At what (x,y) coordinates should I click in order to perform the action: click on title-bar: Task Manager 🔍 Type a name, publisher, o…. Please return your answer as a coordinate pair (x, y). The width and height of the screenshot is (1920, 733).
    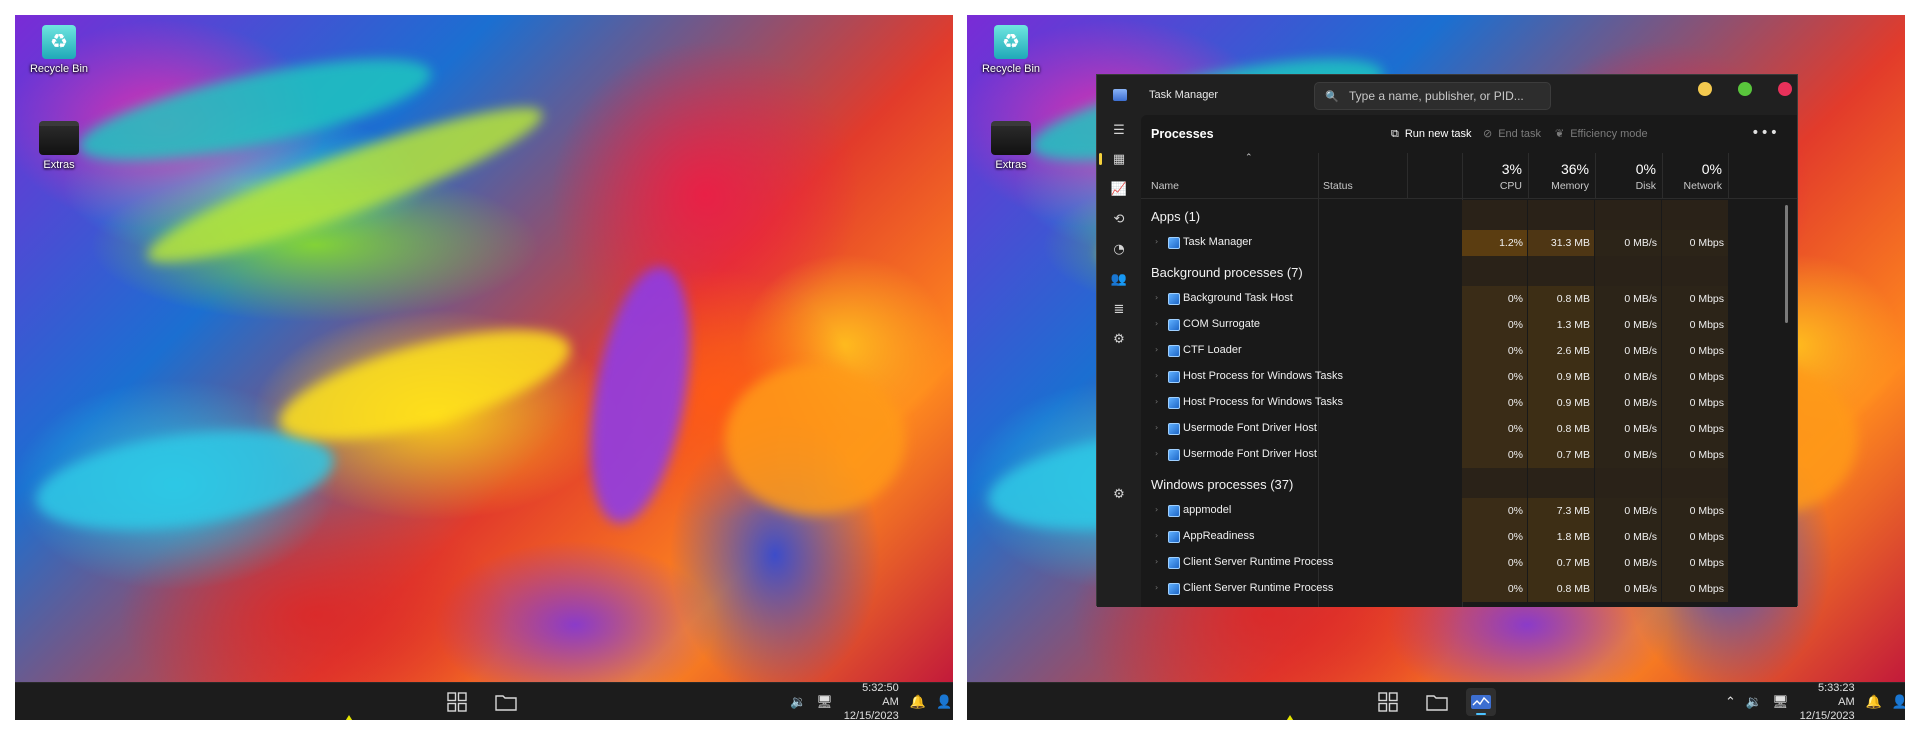
    Looking at the image, I should click on (1447, 95).